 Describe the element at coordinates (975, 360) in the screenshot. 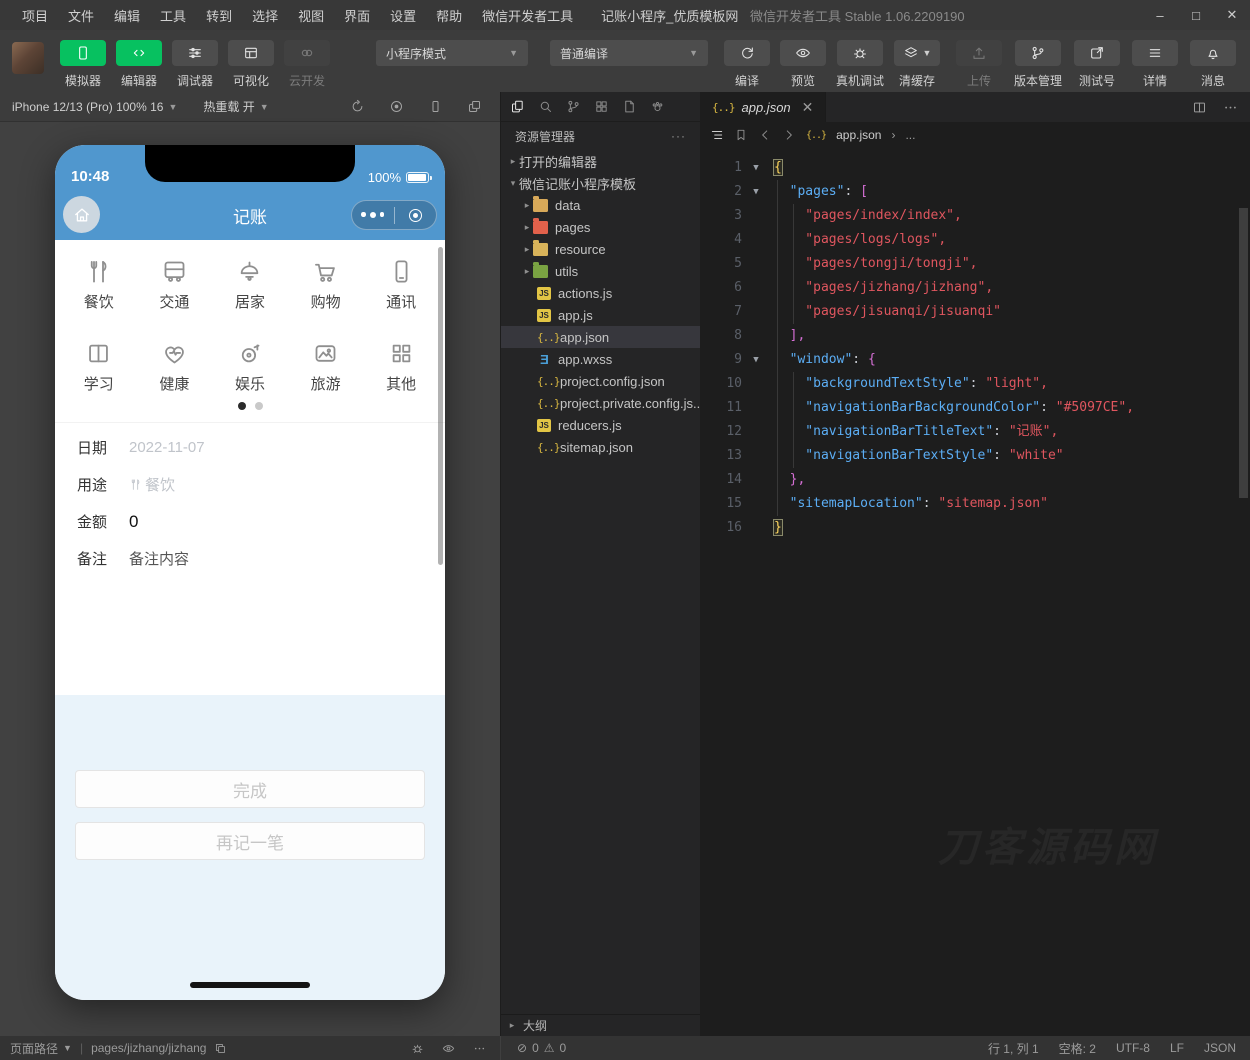

I see `code-line-9: 9 ▼ "window": {` at that location.